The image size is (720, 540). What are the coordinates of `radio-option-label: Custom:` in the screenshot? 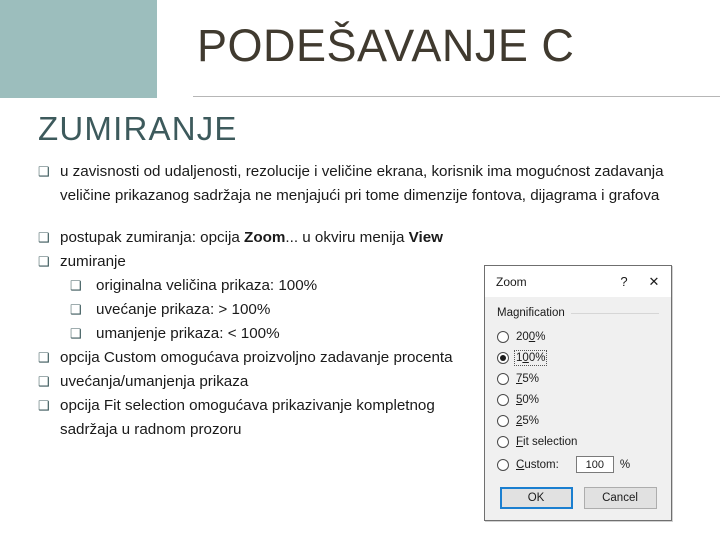 It's located at (537, 464).